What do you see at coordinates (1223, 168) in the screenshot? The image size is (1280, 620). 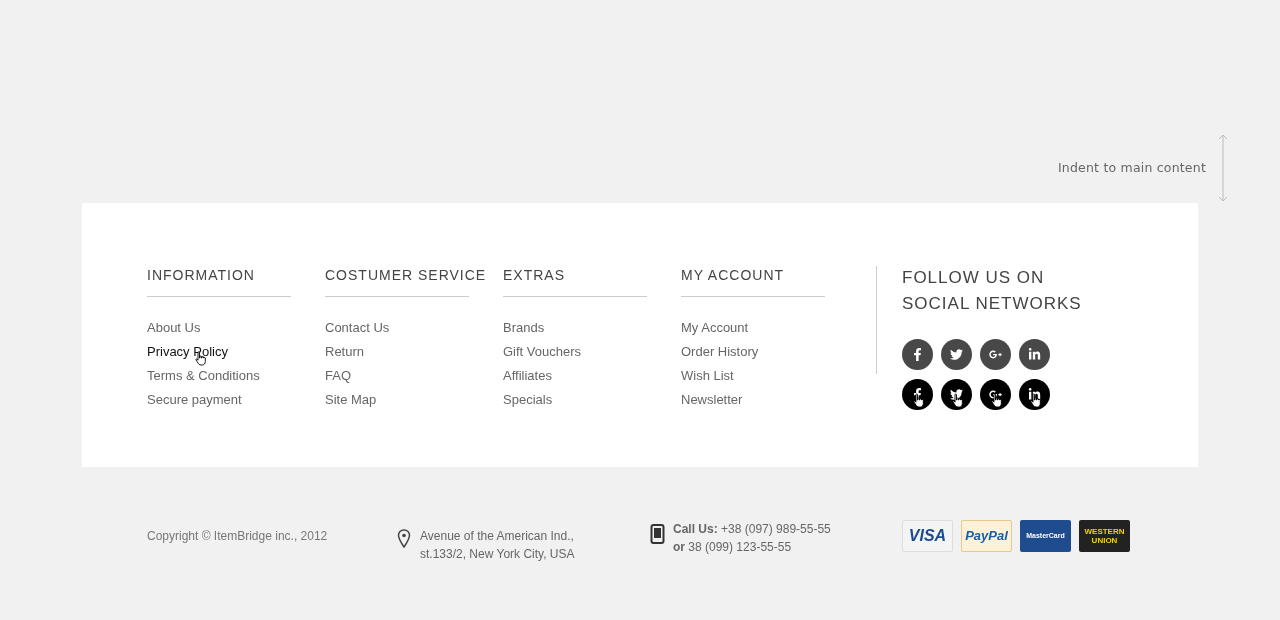 I see `vertical-arrow-icon` at bounding box center [1223, 168].